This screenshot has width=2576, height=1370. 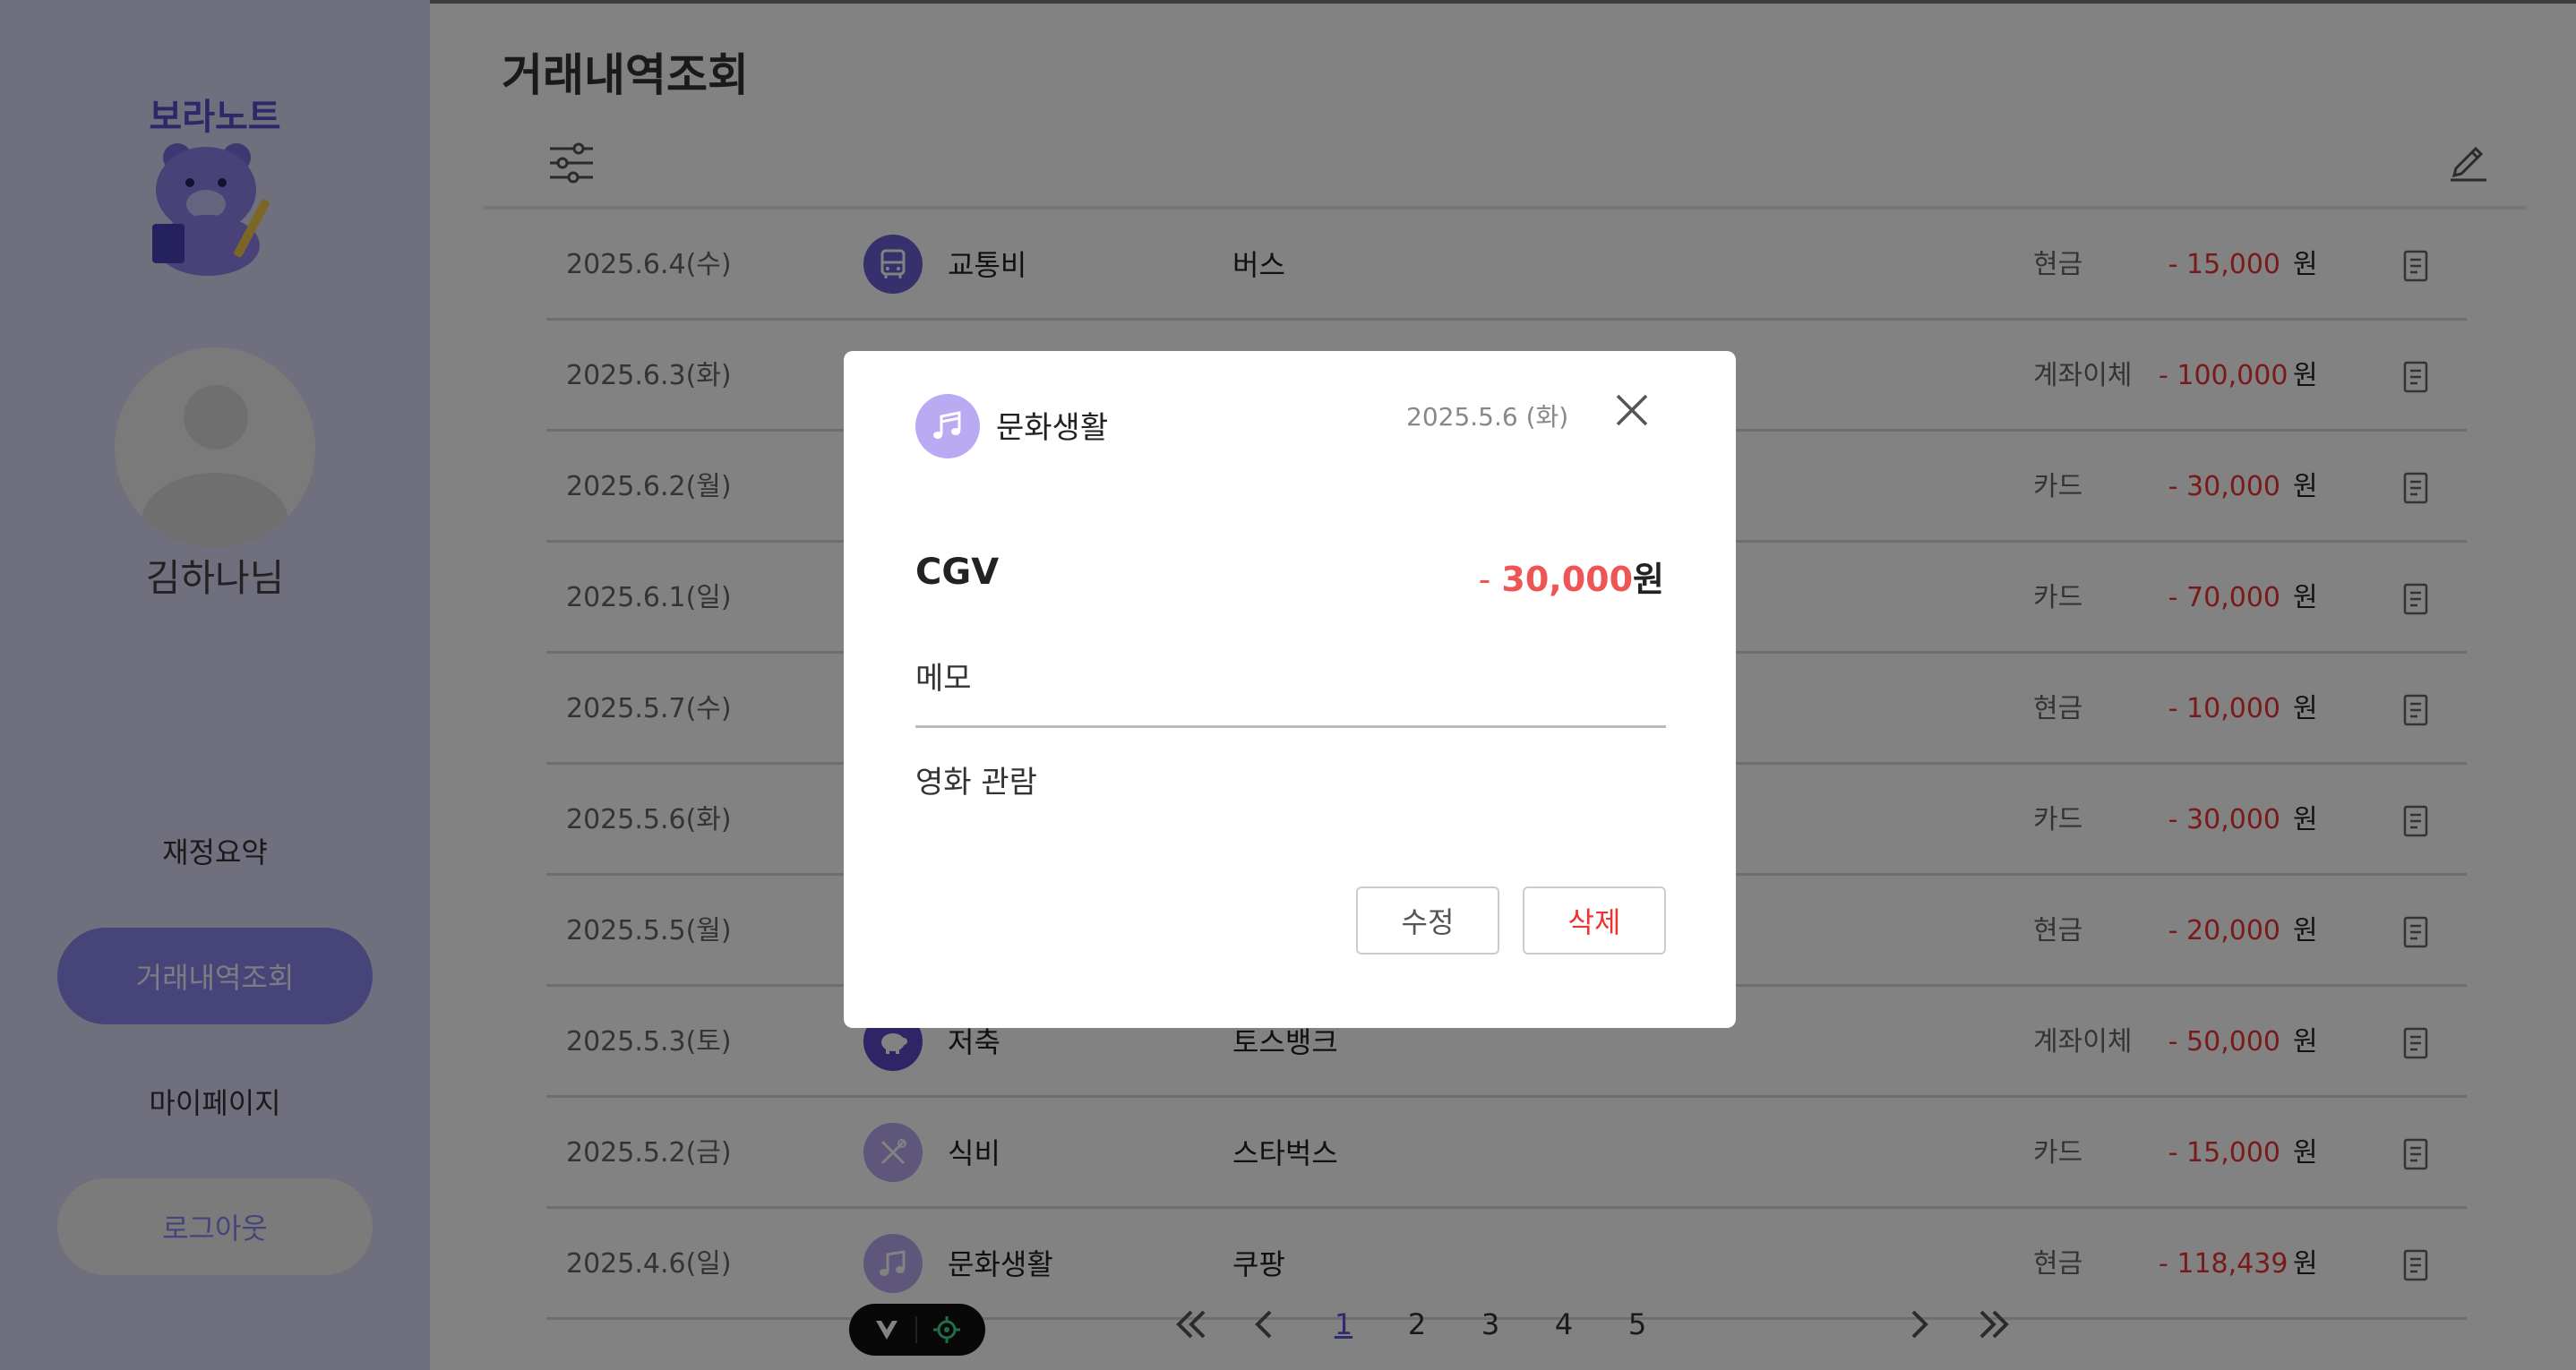 I want to click on memo-label: 메모, so click(x=943, y=679).